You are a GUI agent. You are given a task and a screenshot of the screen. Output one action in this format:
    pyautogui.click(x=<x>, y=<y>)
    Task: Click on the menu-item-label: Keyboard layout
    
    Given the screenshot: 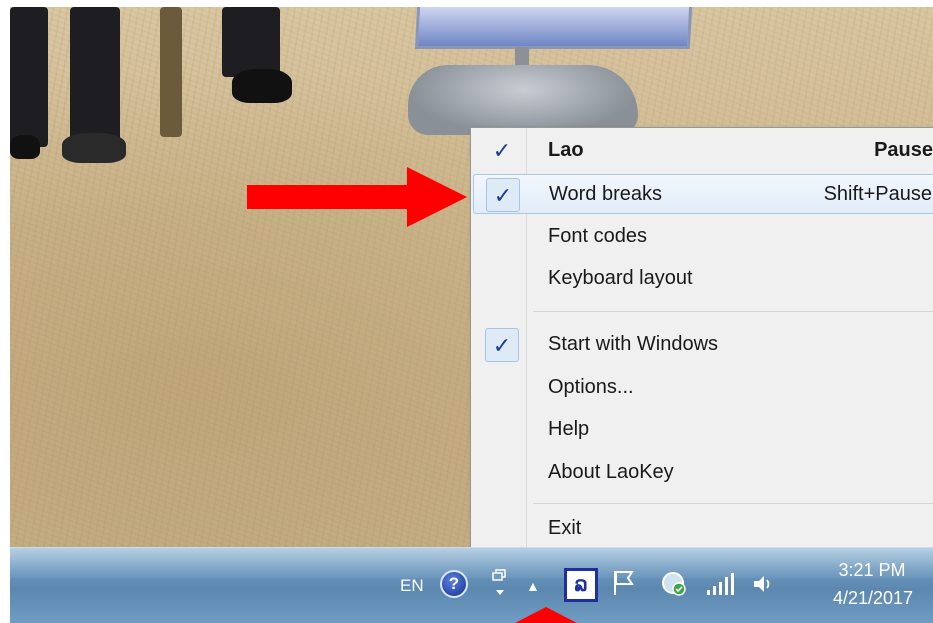 What is the action you would take?
    pyautogui.click(x=620, y=278)
    